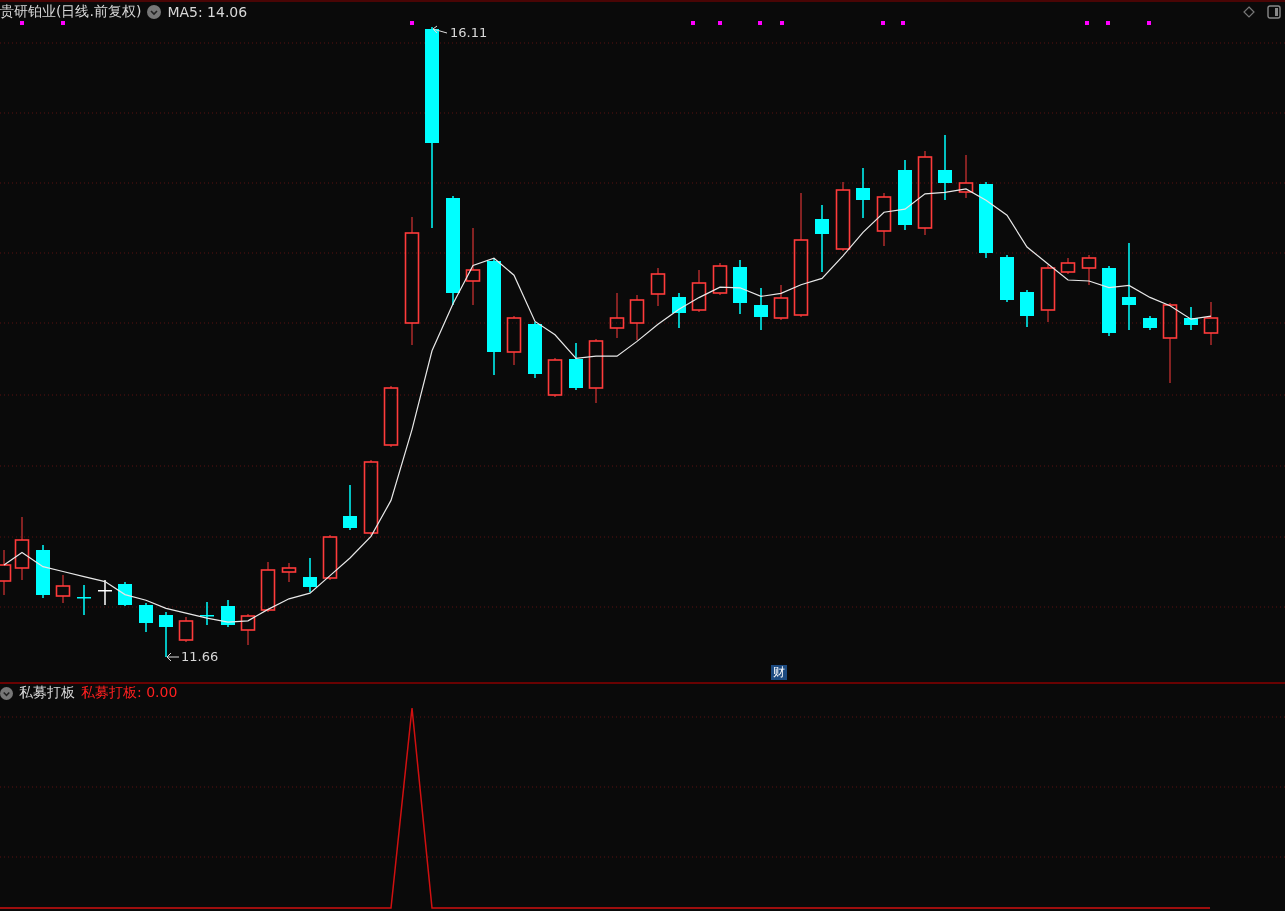  What do you see at coordinates (1249, 12) in the screenshot?
I see `diamond-icon` at bounding box center [1249, 12].